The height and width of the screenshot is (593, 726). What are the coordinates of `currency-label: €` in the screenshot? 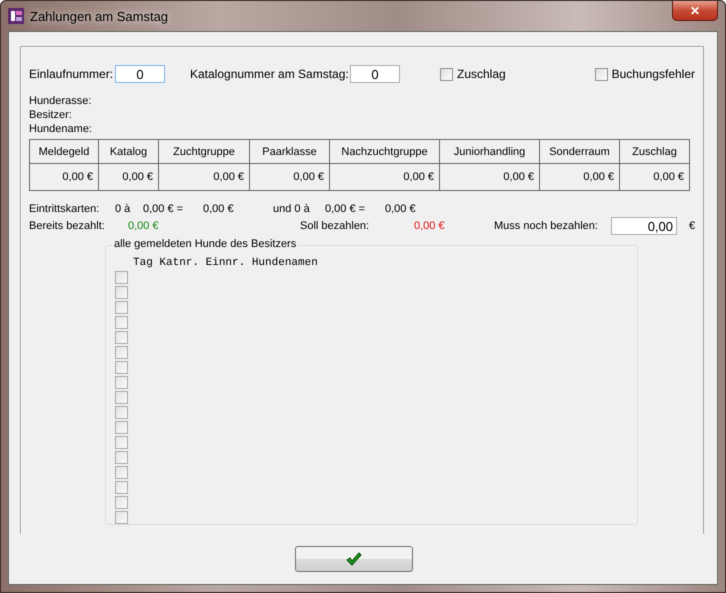 It's located at (692, 226).